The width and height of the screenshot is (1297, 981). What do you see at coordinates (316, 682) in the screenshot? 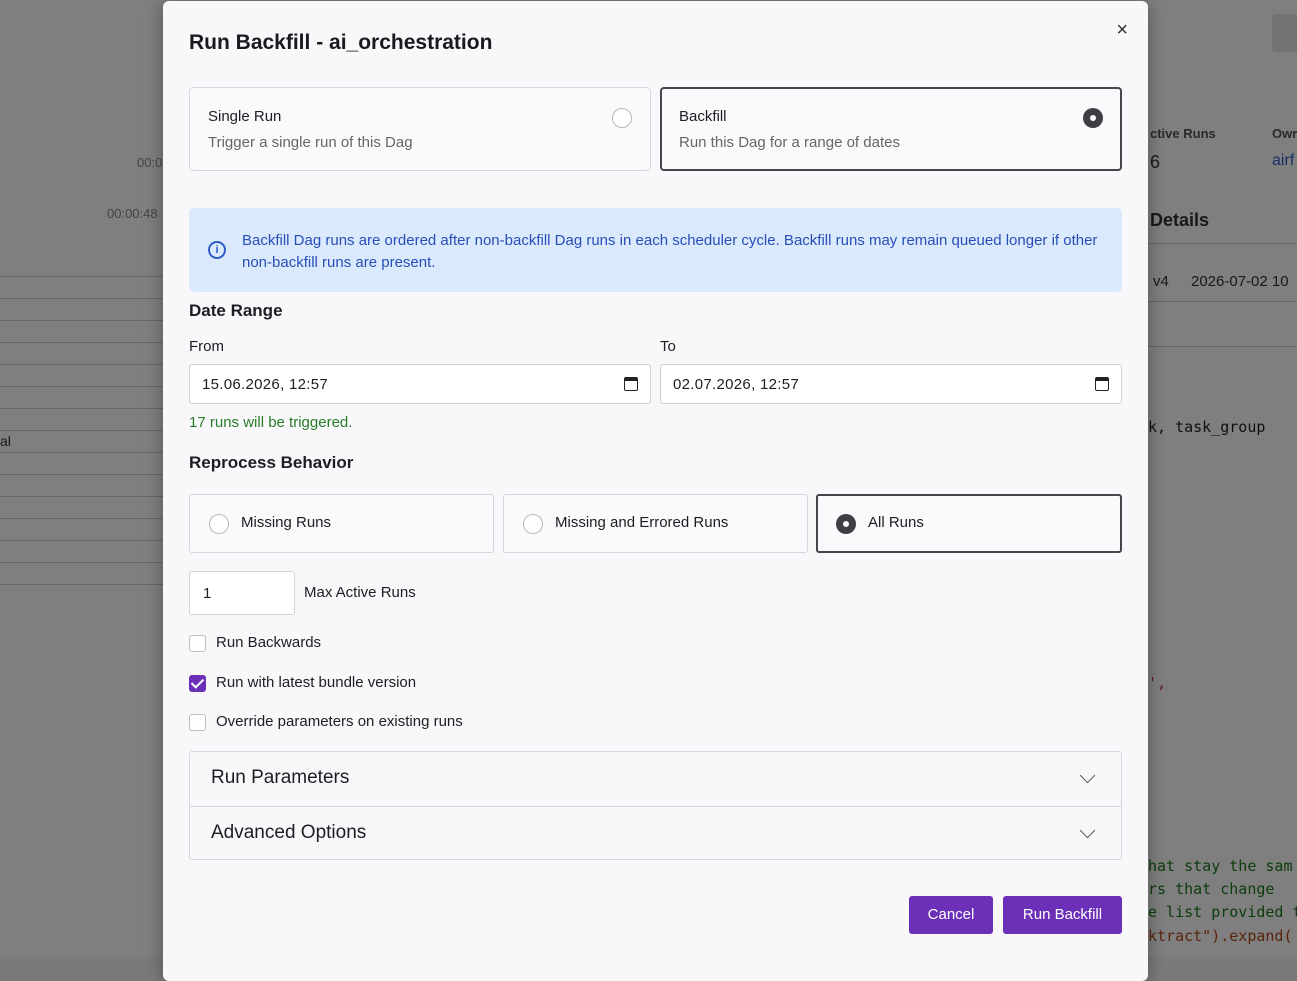
I see `latest-bundle-label: Run with latest bundle version` at bounding box center [316, 682].